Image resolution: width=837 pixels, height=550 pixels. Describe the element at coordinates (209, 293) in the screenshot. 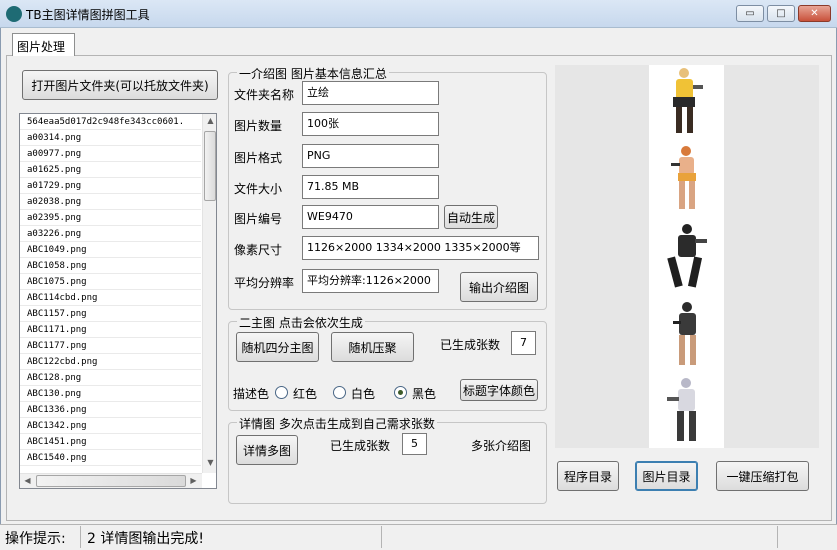

I see `vertical-scrollbar: ▲ ▼` at that location.